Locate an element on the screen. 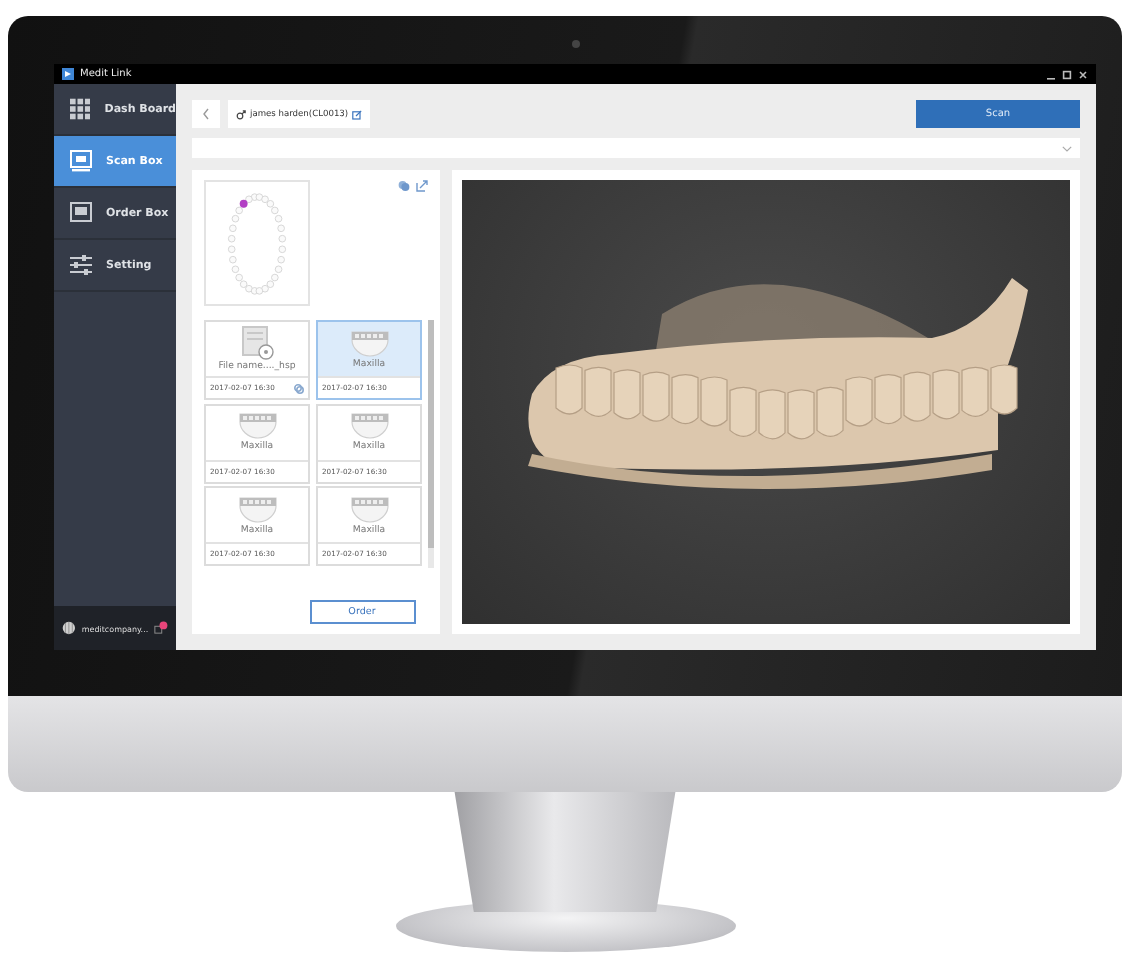  notification-icon is located at coordinates (161, 628).